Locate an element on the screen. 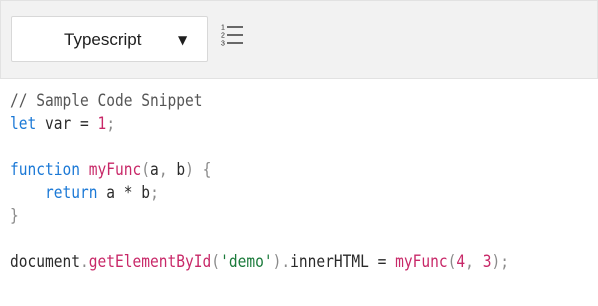 The width and height of the screenshot is (598, 306). code-token-keyword: function is located at coordinates (45, 170).